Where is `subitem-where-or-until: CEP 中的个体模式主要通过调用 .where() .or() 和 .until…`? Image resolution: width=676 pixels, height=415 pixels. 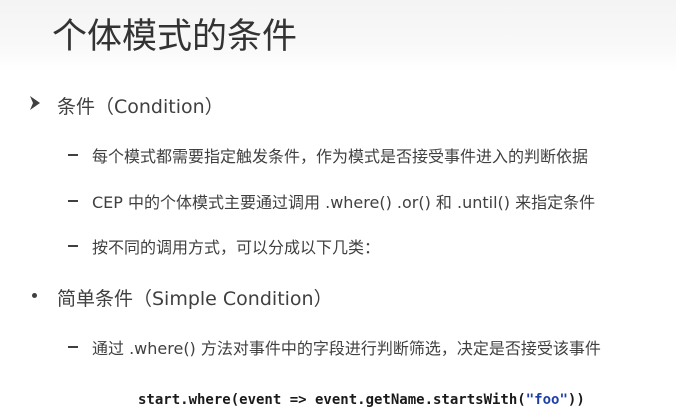 subitem-where-or-until: CEP 中的个体模式主要通过调用 .where() .or() 和 .until… is located at coordinates (344, 202).